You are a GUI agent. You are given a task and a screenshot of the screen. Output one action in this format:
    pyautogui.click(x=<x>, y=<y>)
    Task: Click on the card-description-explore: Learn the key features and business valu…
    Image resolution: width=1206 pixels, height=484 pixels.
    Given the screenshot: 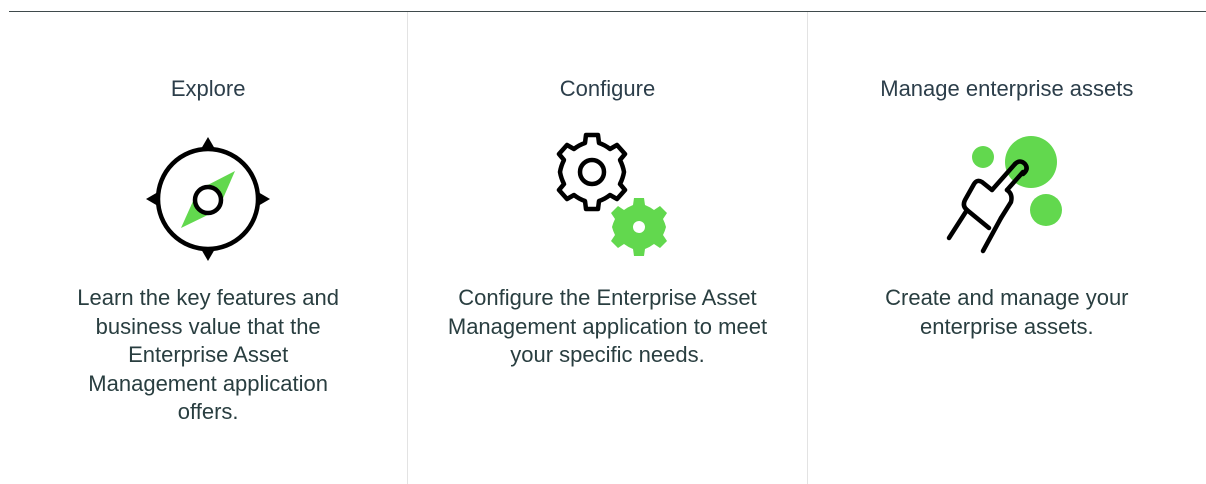 What is the action you would take?
    pyautogui.click(x=208, y=354)
    